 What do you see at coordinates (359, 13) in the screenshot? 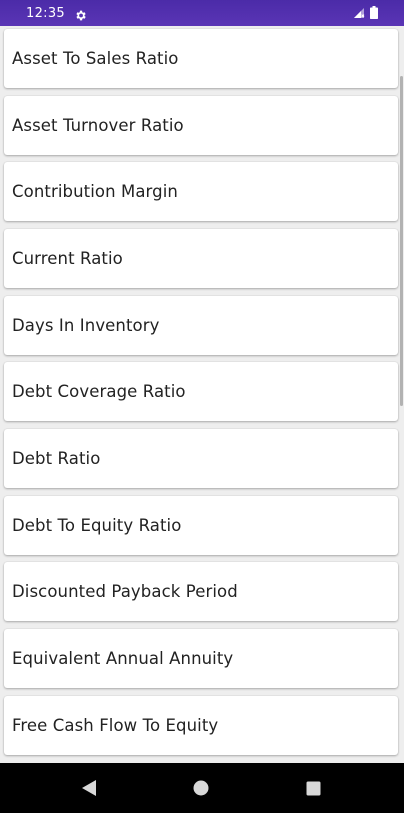
I see `signal-icon` at bounding box center [359, 13].